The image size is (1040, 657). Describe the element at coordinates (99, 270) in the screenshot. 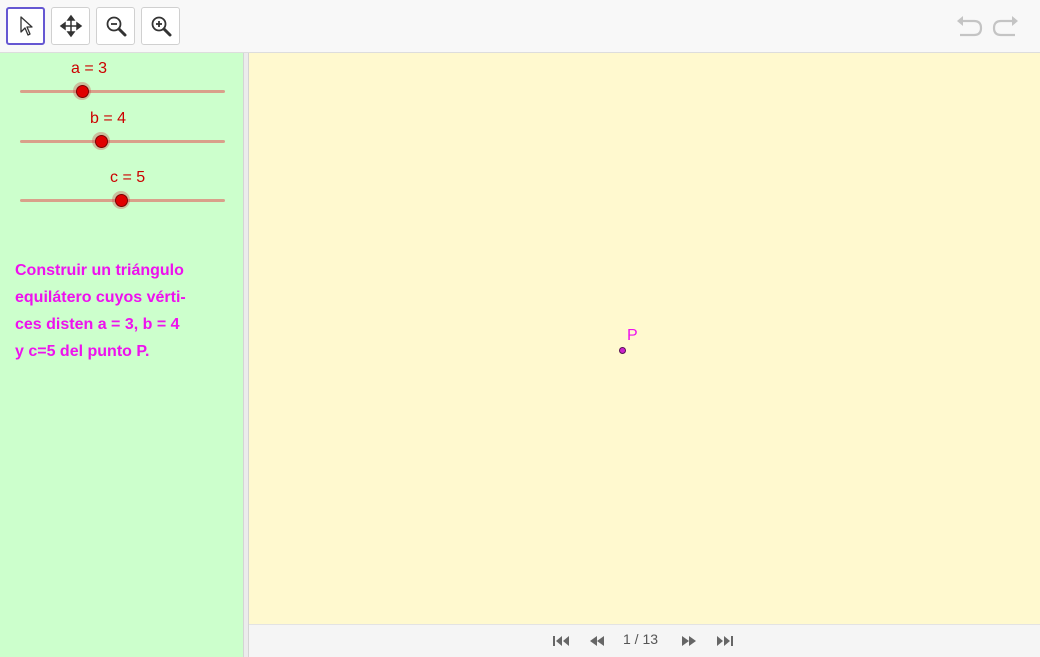

I see `instructions-line: Construir un triángulo` at that location.